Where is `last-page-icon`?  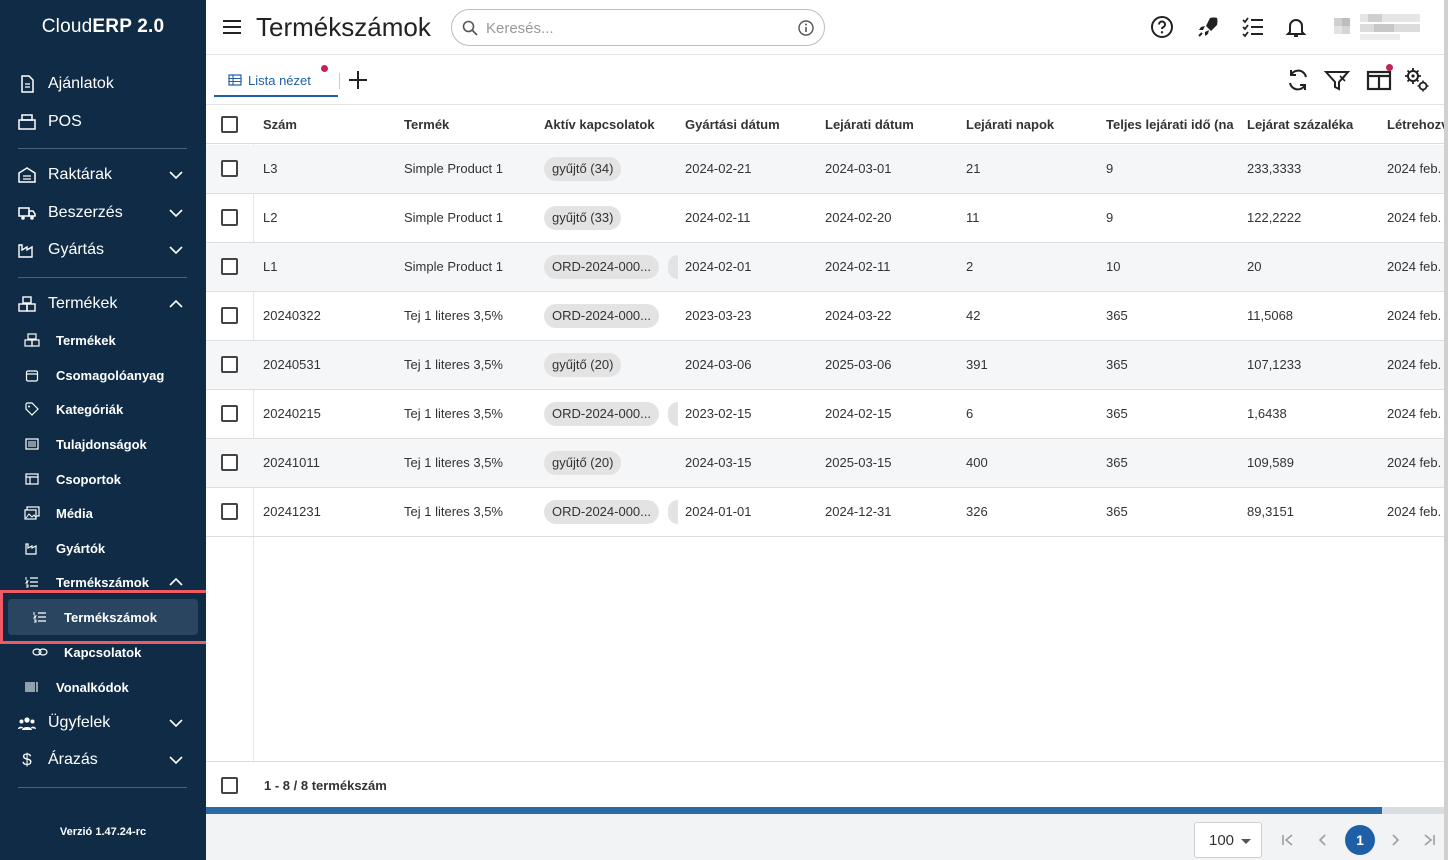 last-page-icon is located at coordinates (1429, 840).